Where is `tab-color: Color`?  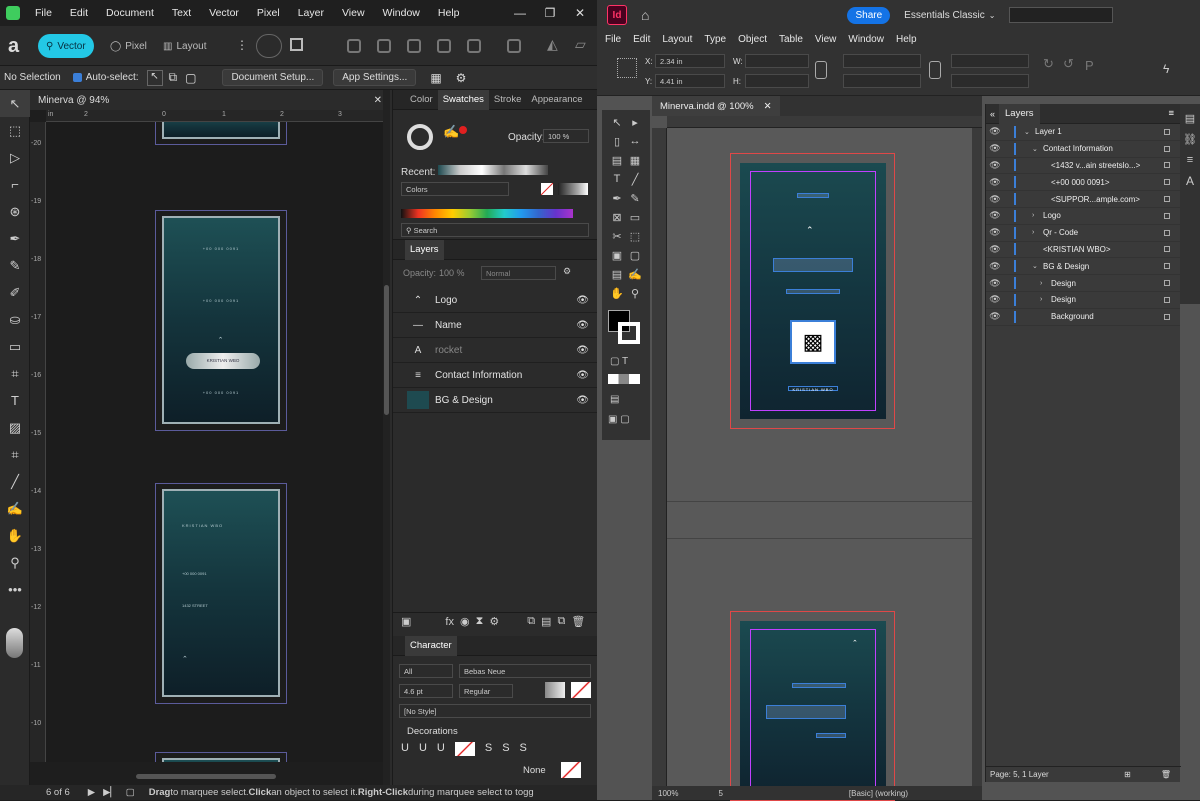
tab-color: Color is located at coordinates (421, 100).